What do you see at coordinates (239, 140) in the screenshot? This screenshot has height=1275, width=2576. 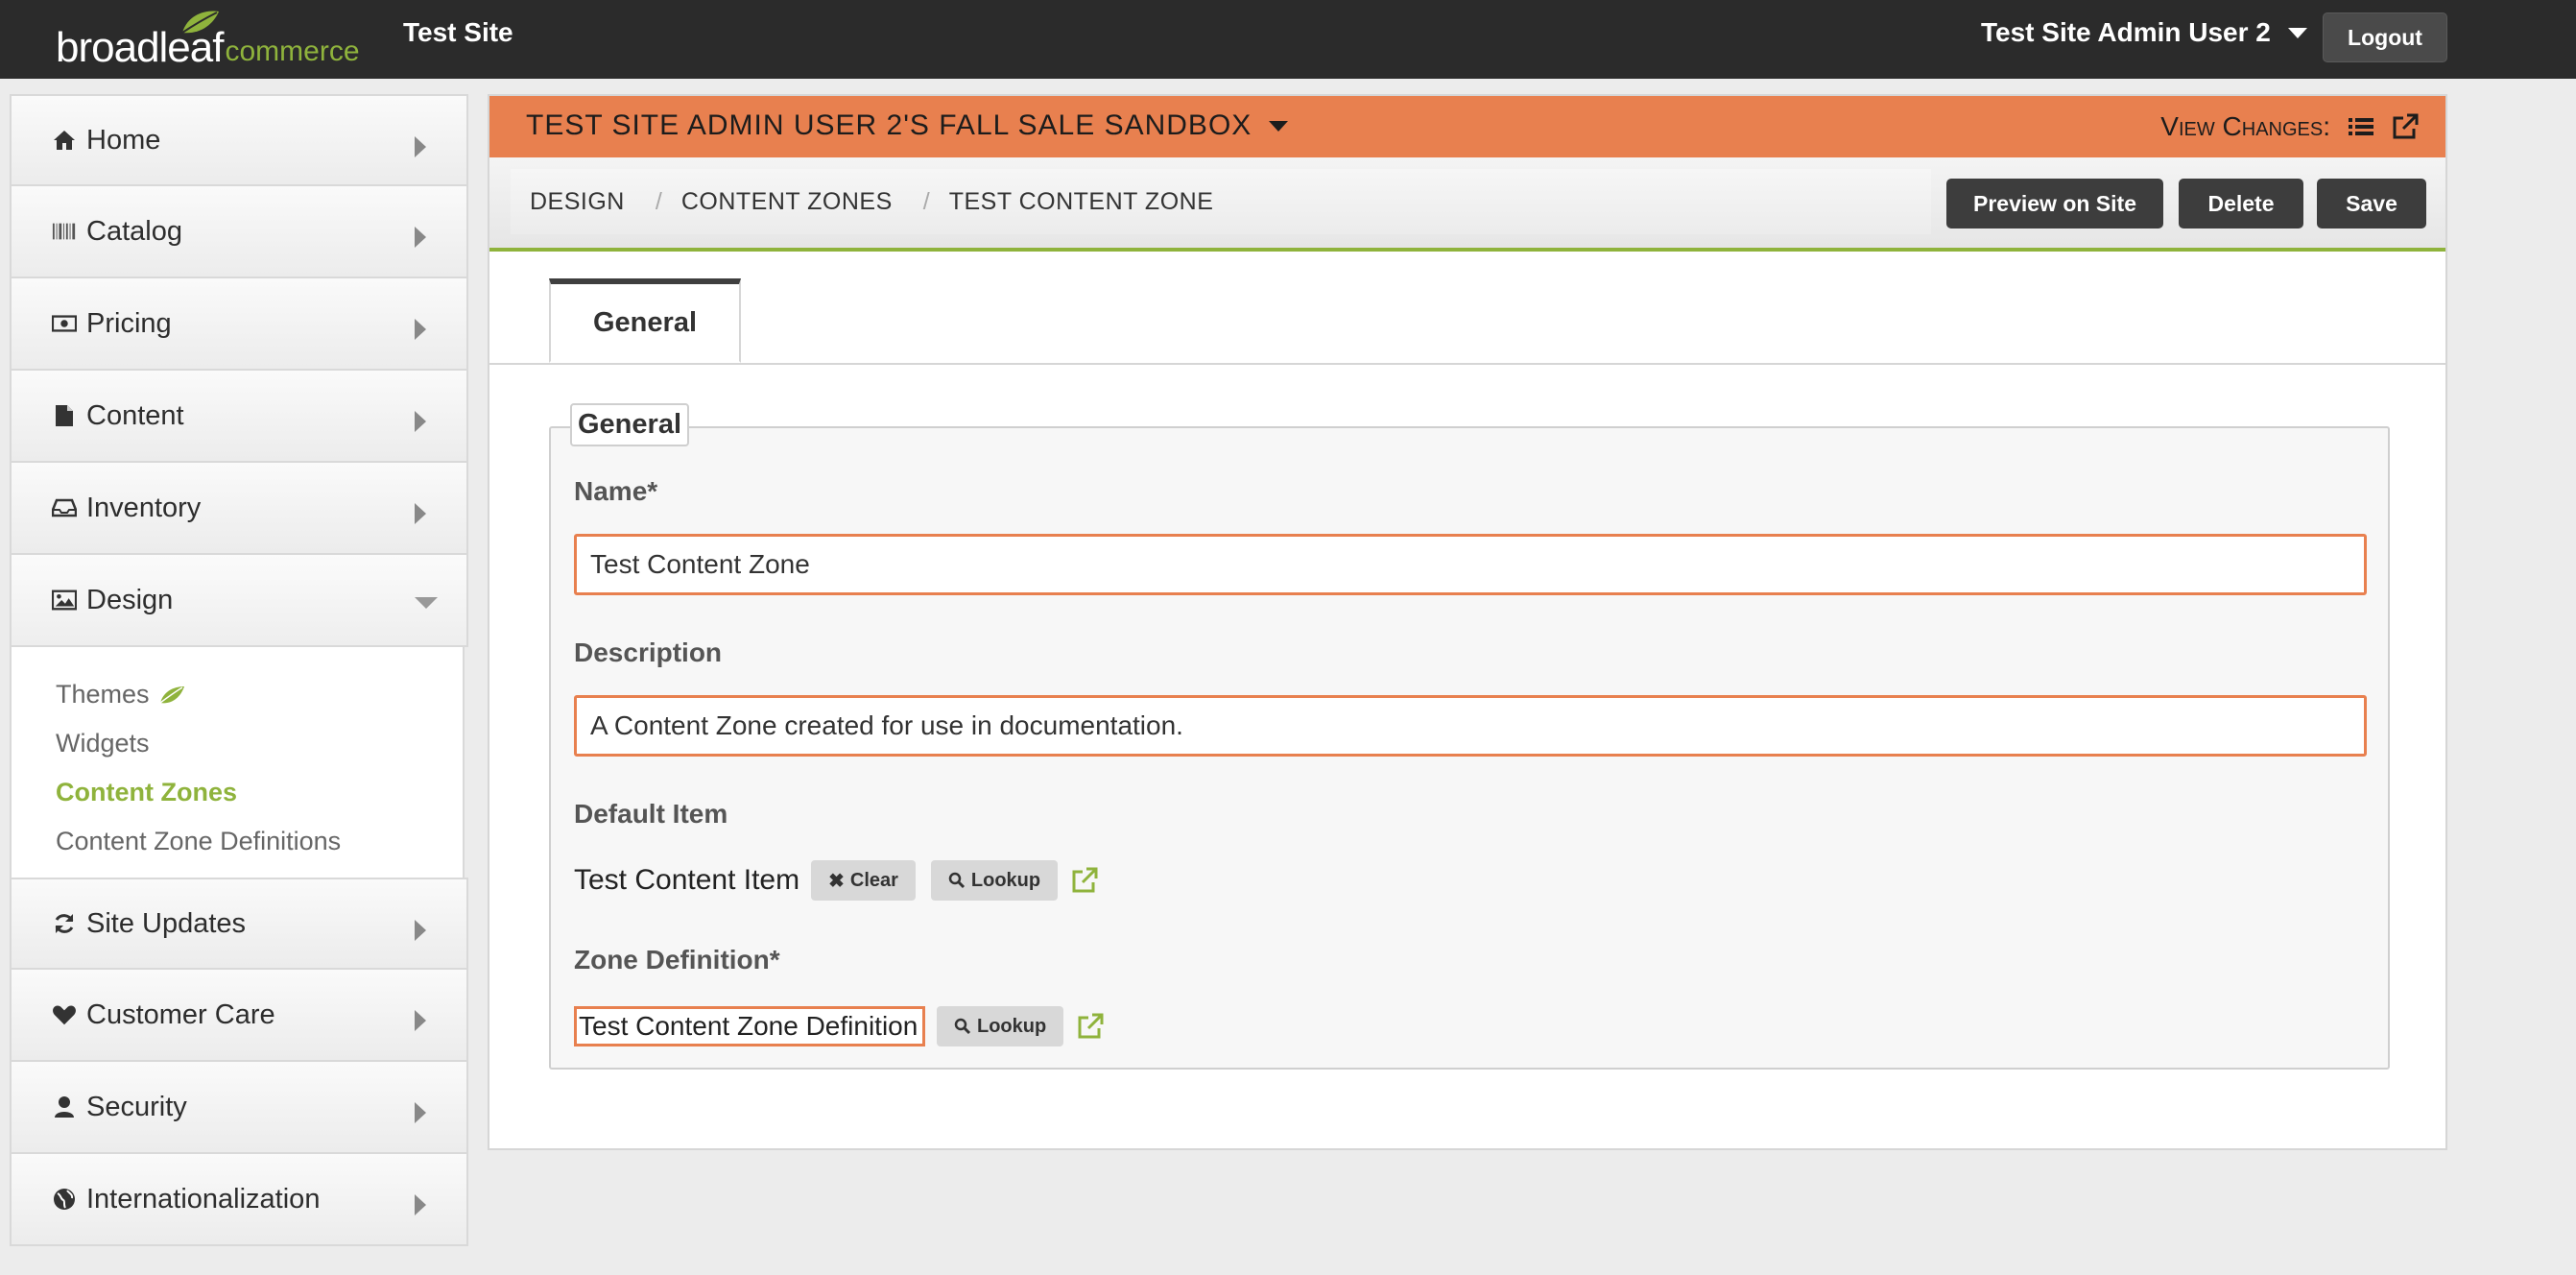 I see `sidebar-item-home: Home` at bounding box center [239, 140].